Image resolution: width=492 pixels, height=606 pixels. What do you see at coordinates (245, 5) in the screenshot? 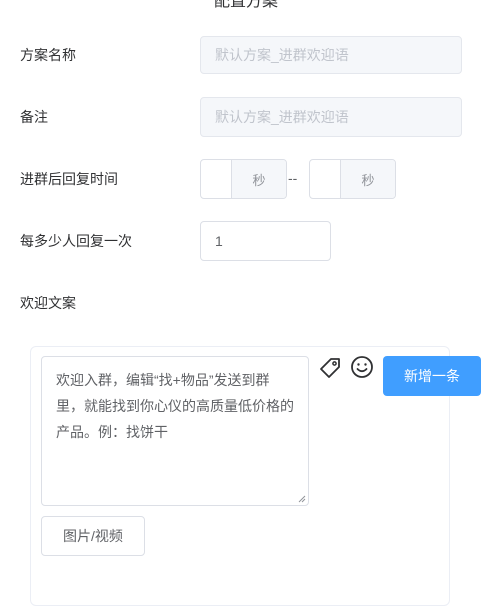
I see `page-title: 配置方案` at bounding box center [245, 5].